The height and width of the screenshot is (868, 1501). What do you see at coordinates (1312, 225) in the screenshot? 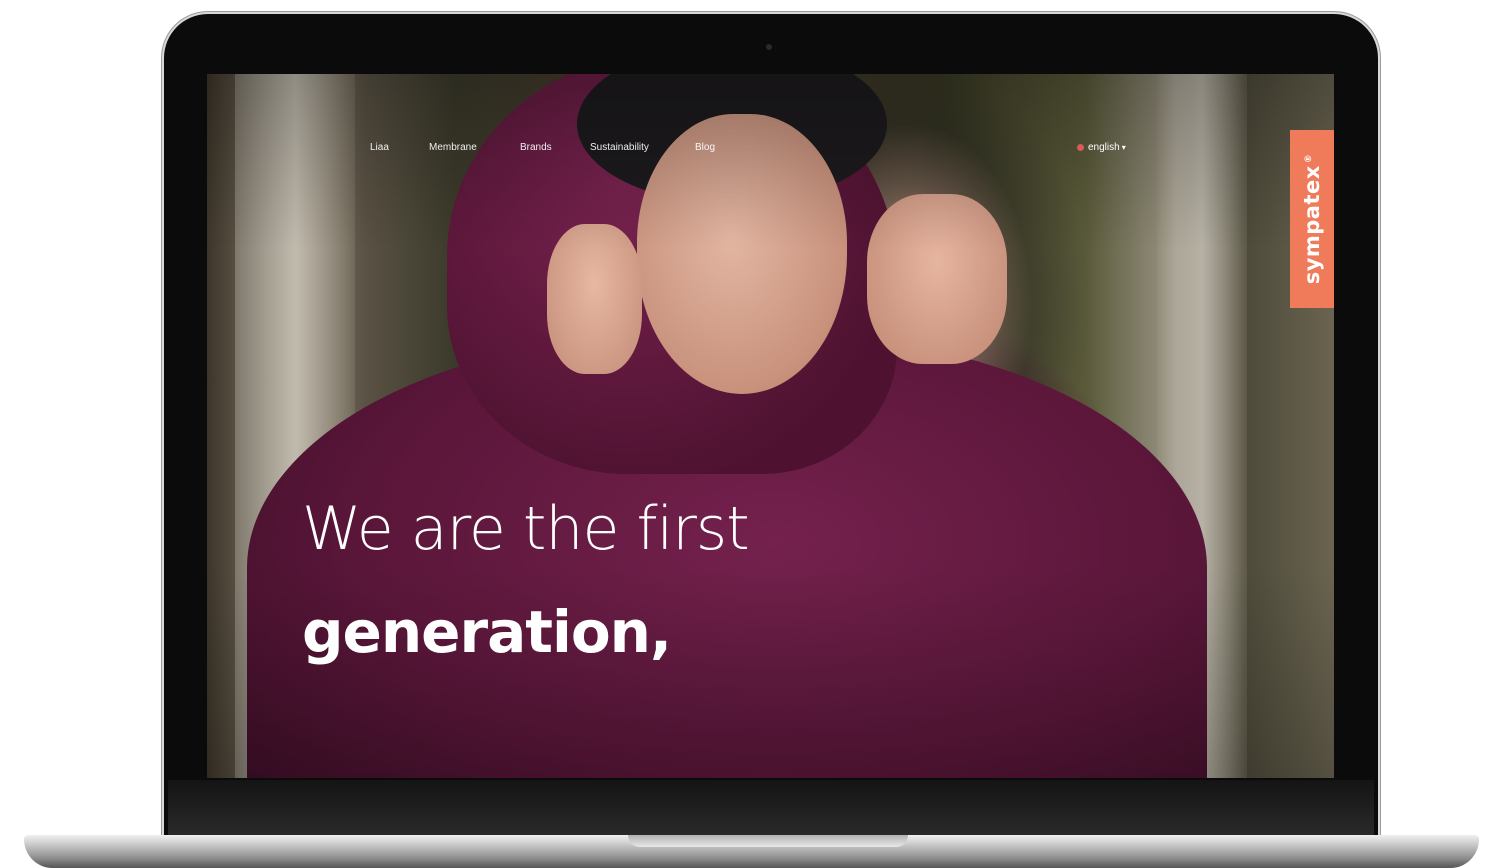
I see `brand-name: sympatex` at bounding box center [1312, 225].